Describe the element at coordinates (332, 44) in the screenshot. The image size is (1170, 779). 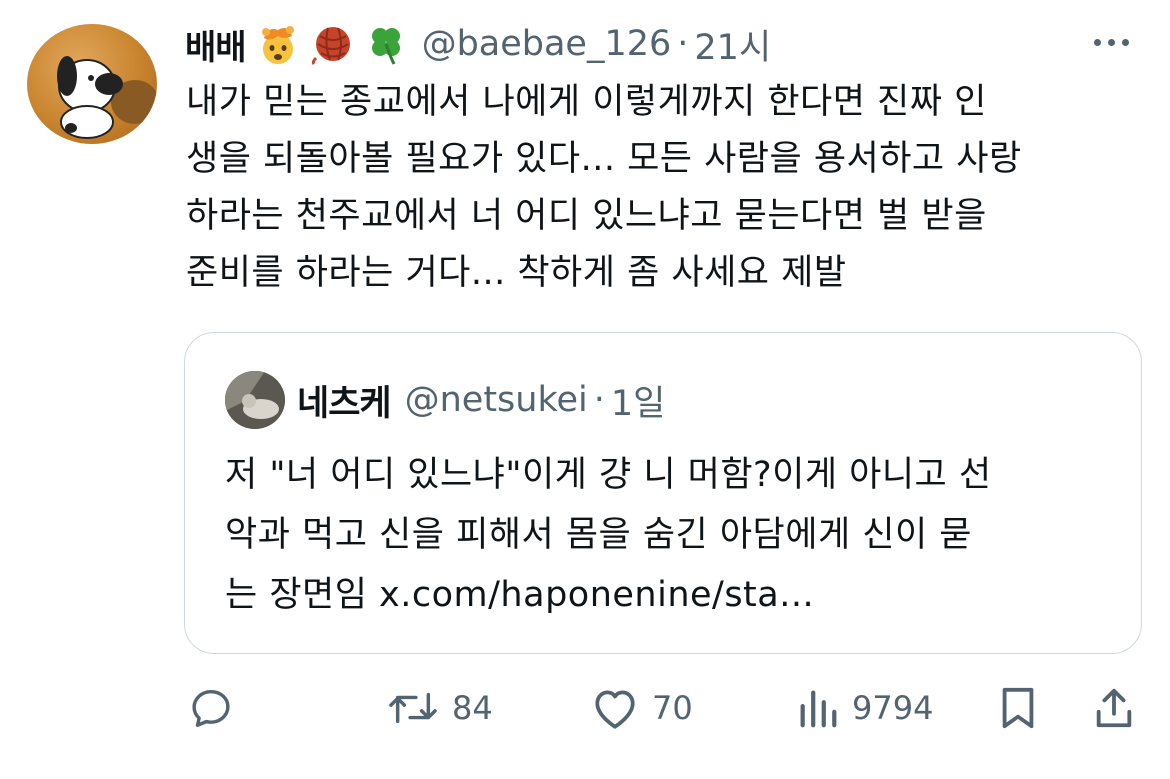
I see `yarn-emoji` at that location.